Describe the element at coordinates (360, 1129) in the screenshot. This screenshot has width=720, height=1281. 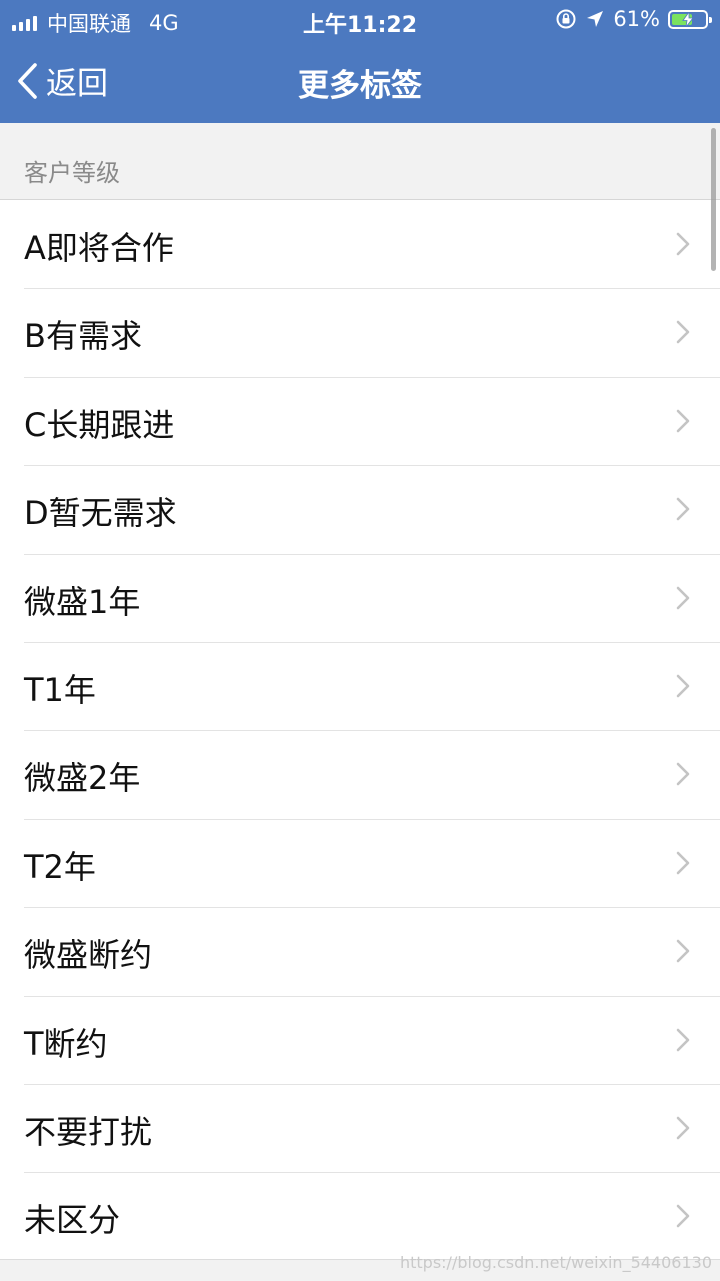
I see `list-item: 不要打扰` at that location.